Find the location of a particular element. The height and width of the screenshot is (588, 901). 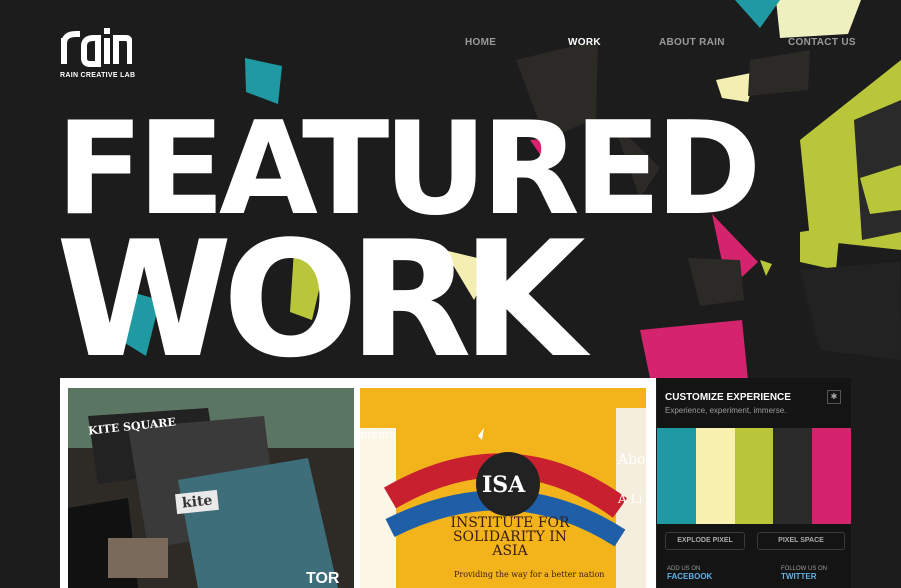

swatch-cream is located at coordinates (715, 476).